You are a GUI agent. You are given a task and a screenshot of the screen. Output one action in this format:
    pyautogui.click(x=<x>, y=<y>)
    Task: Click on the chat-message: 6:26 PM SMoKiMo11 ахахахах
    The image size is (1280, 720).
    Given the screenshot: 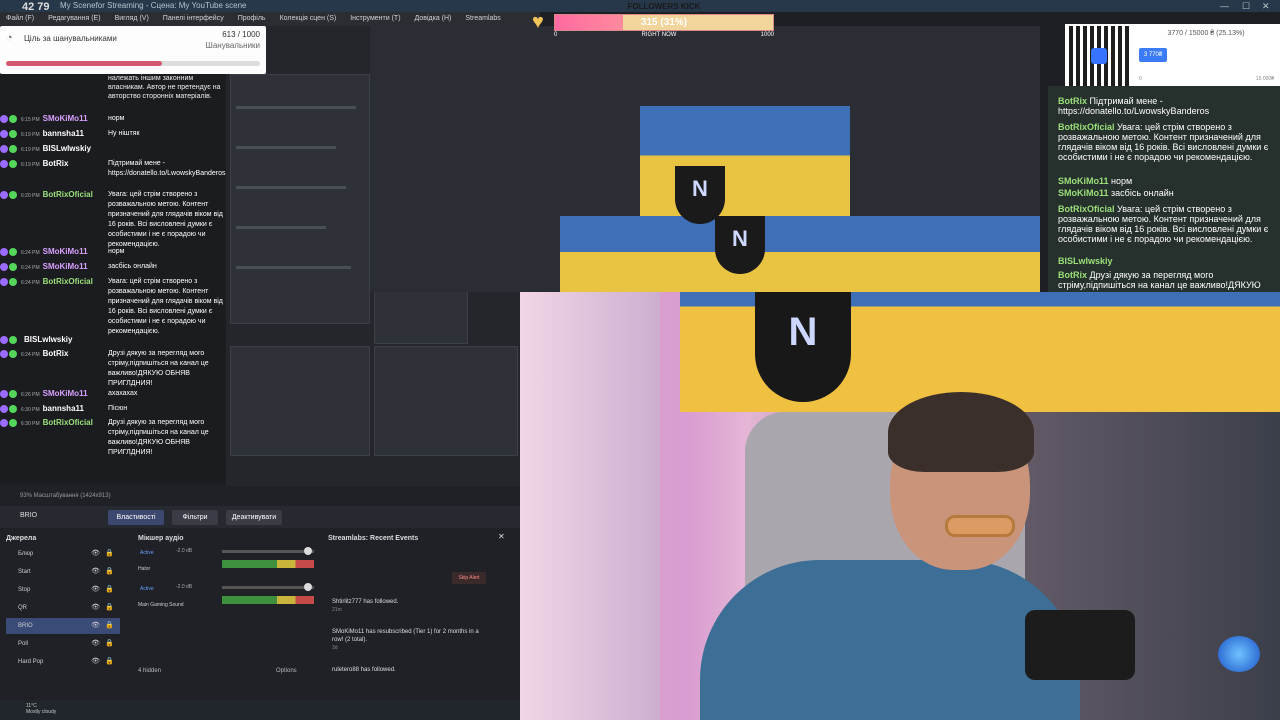 What is the action you would take?
    pyautogui.click(x=113, y=394)
    